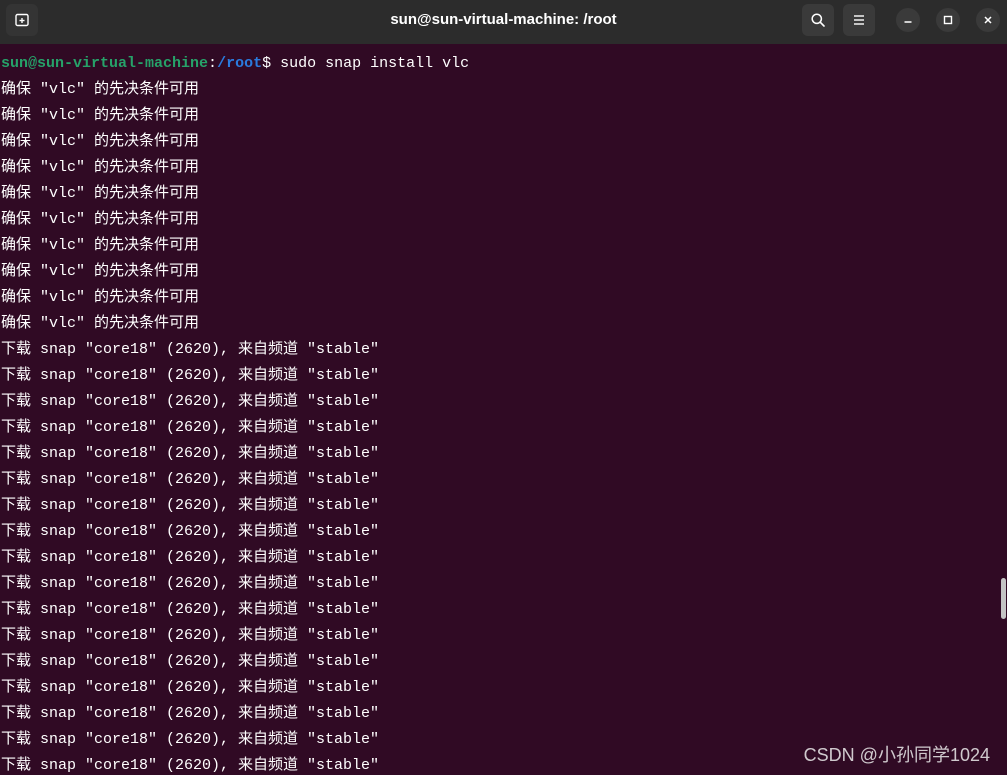  I want to click on maximize-icon, so click(948, 20).